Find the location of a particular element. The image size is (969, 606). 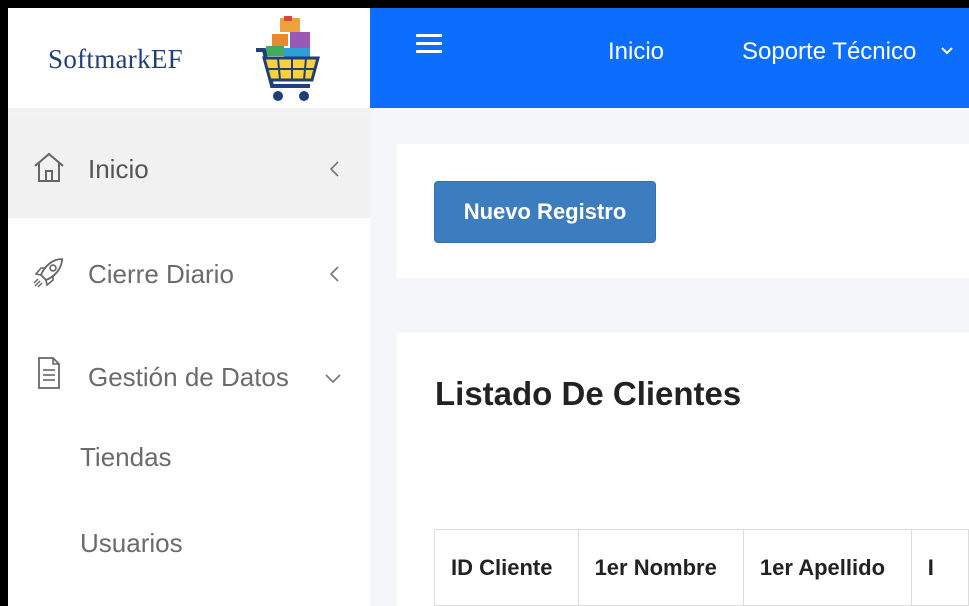

sidebar-item-inicio: Inicio is located at coordinates (189, 168).